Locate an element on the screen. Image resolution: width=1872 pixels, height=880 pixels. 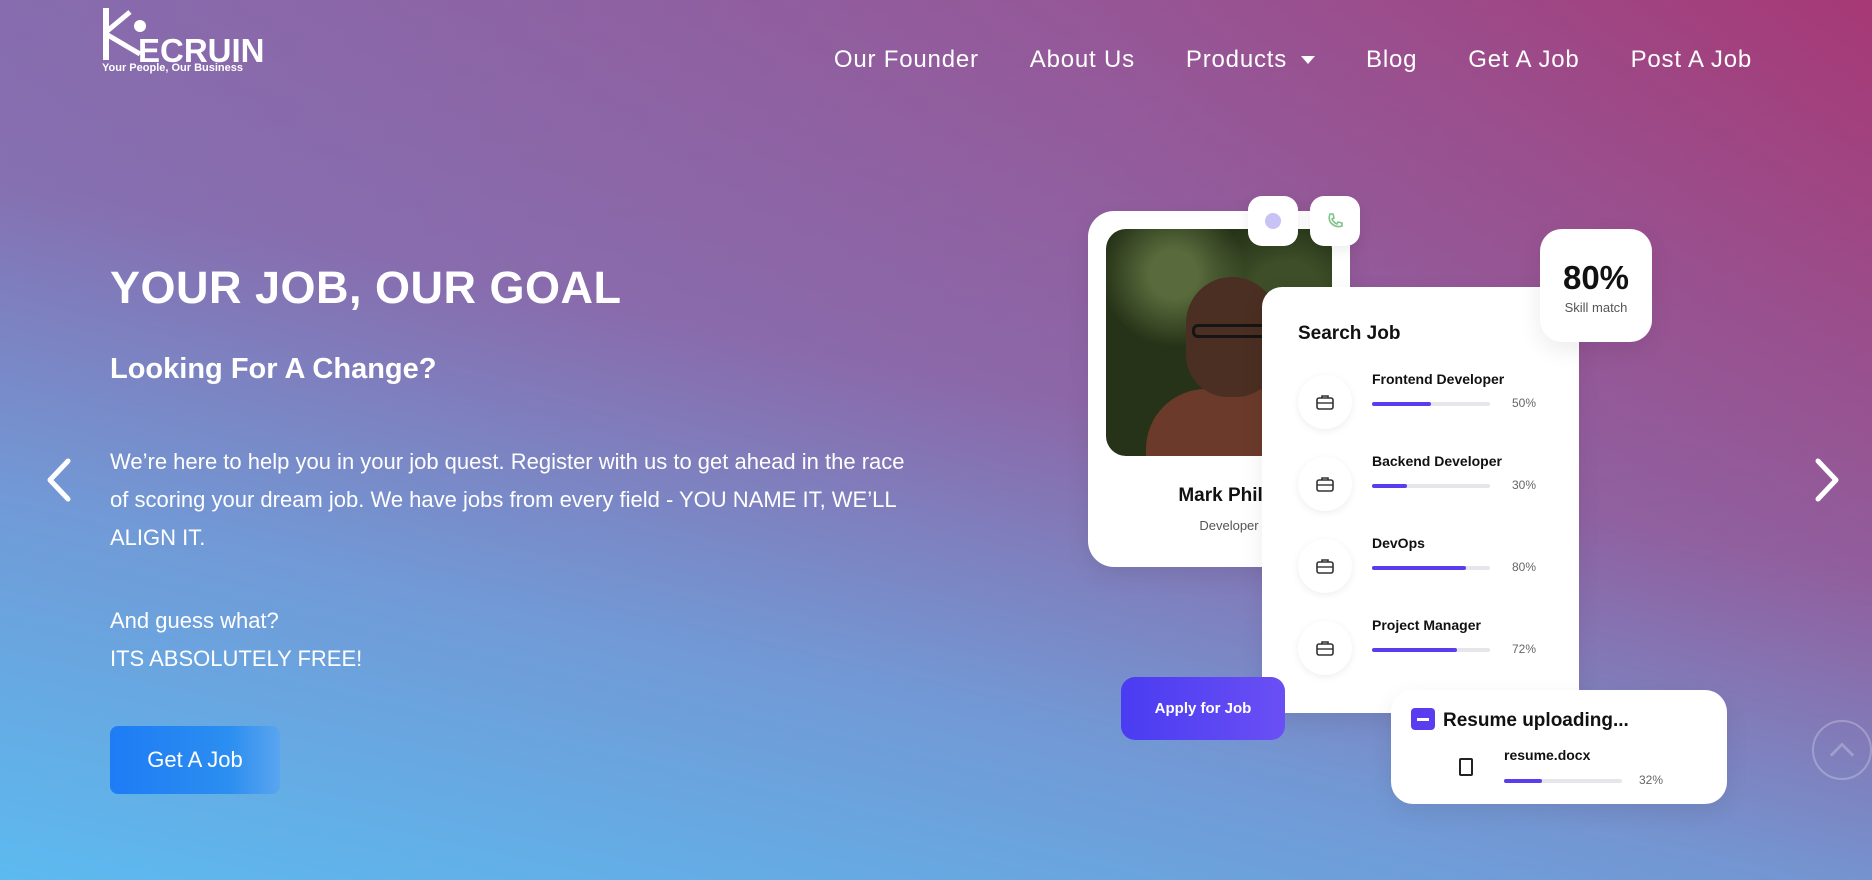
job-name: Frontend Developer is located at coordinates (1438, 379).